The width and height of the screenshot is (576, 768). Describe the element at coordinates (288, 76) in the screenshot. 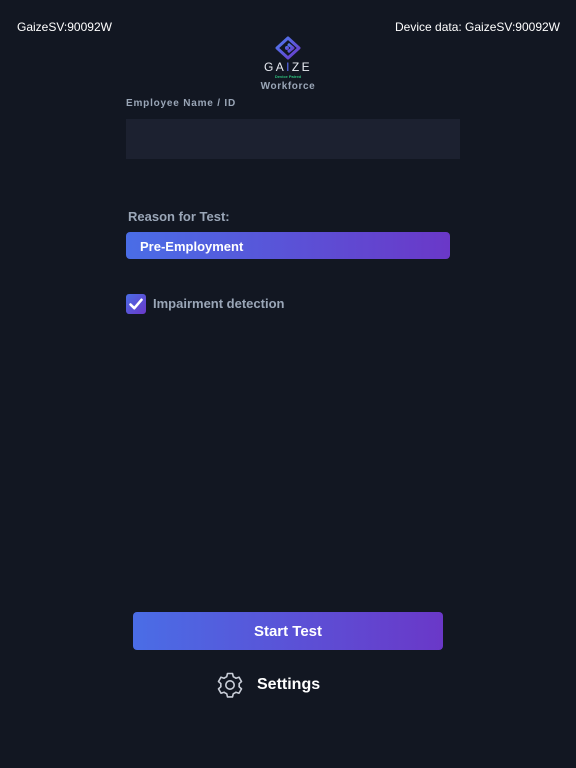

I see `logo-tagline: Device Paired` at that location.